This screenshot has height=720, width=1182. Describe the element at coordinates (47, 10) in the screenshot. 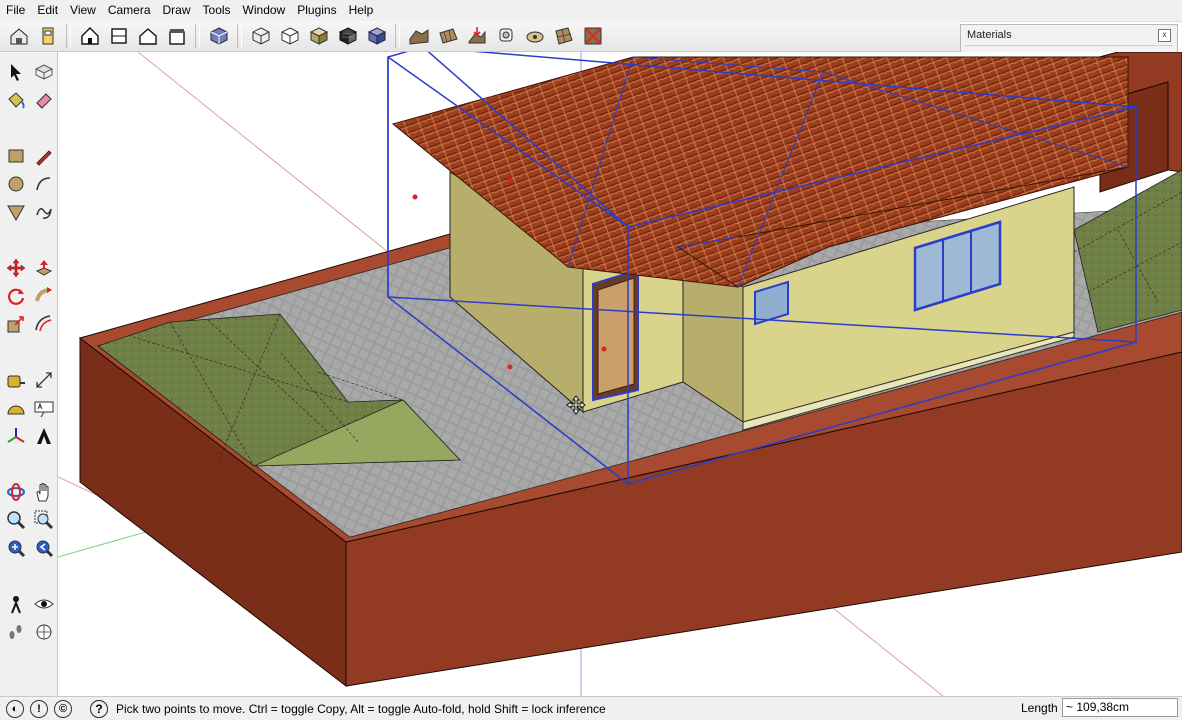

I see `menu-edit: Edit` at that location.